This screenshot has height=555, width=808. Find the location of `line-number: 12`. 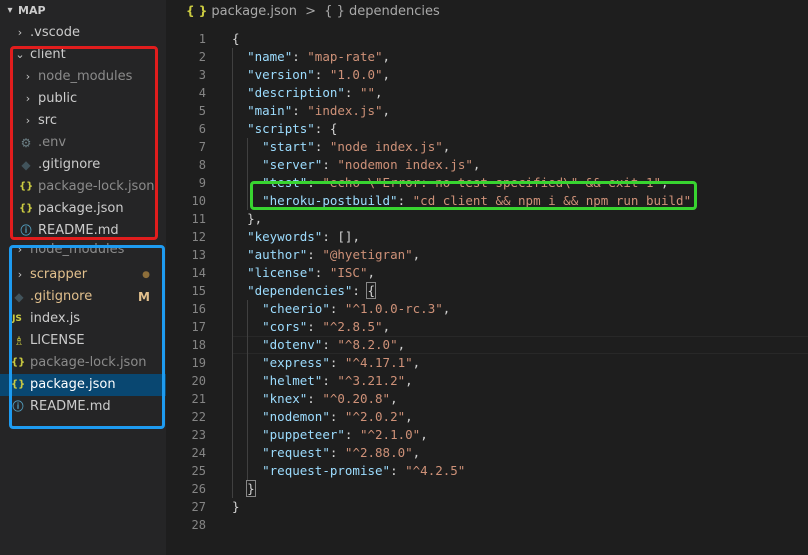

line-number: 12 is located at coordinates (198, 237).